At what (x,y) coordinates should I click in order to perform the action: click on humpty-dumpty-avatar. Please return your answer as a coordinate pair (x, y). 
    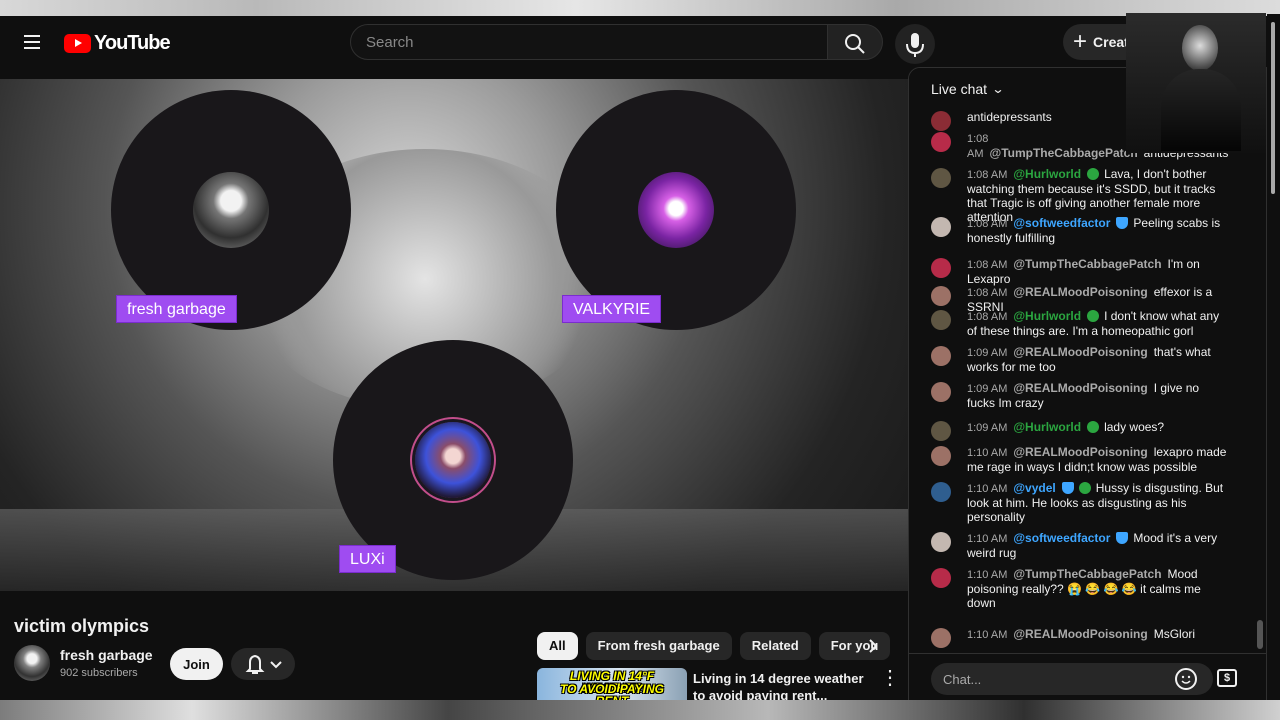
    Looking at the image, I should click on (231, 210).